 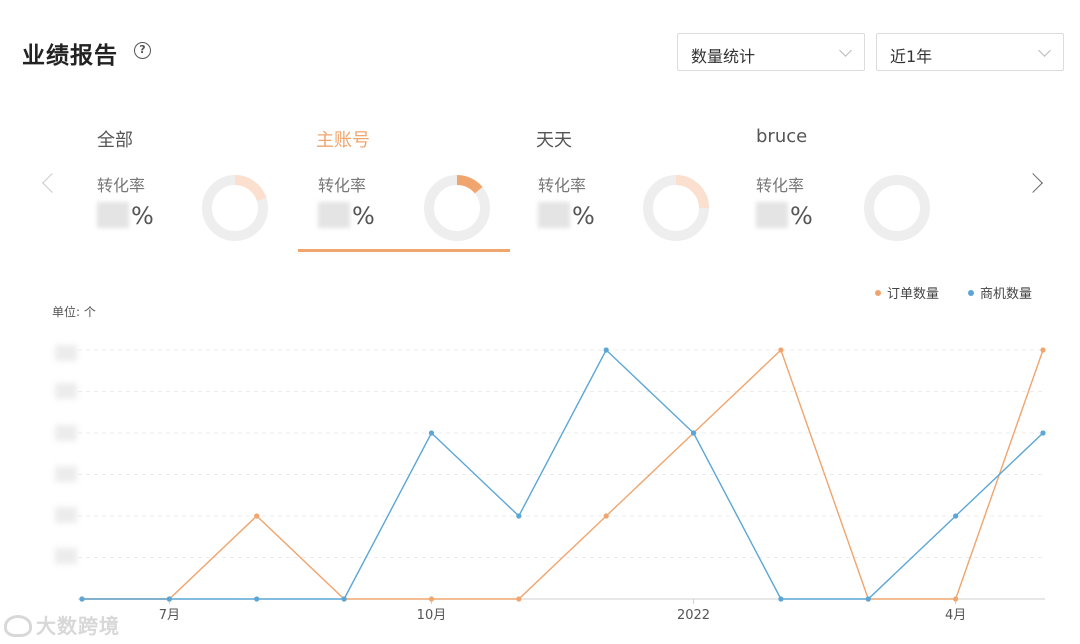 I want to click on watermark: 大数跨境, so click(x=62, y=624).